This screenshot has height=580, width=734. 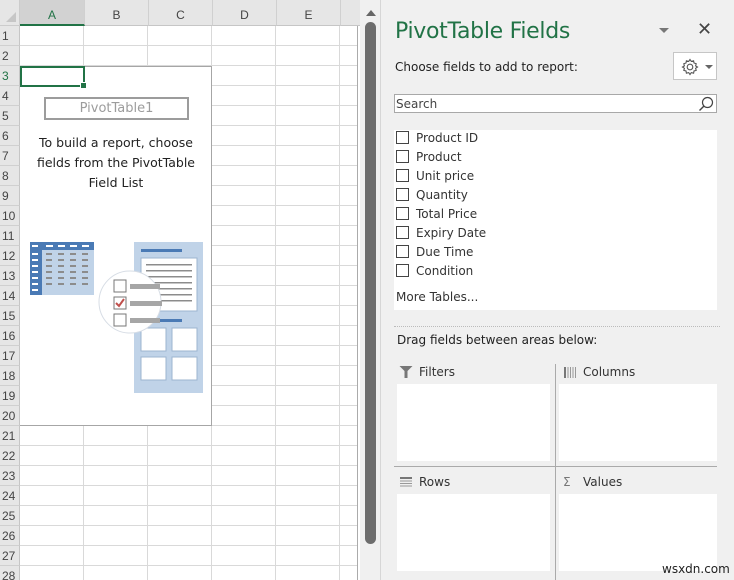 What do you see at coordinates (116, 317) in the screenshot?
I see `pivot-illustration-icon` at bounding box center [116, 317].